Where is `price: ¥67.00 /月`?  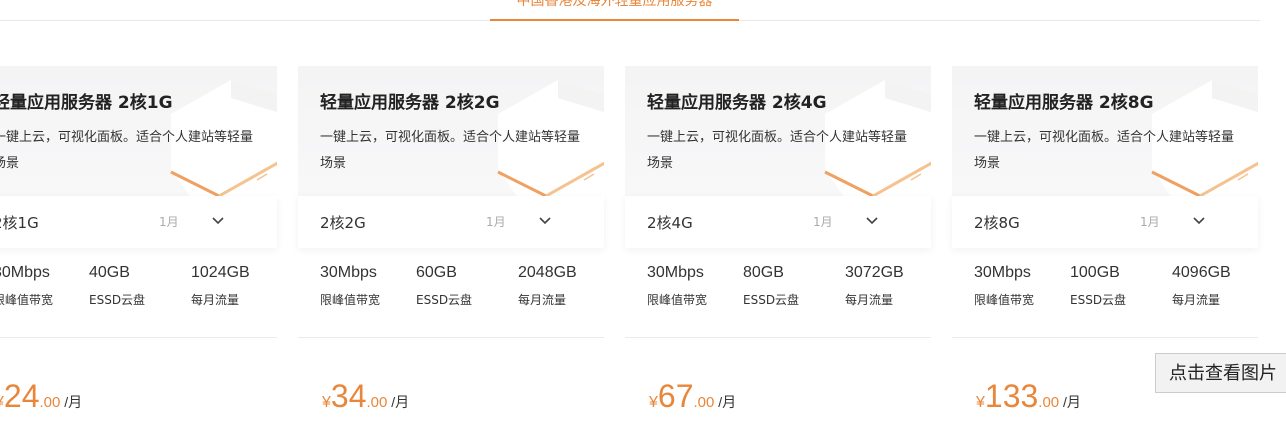 price: ¥67.00 /月 is located at coordinates (692, 396).